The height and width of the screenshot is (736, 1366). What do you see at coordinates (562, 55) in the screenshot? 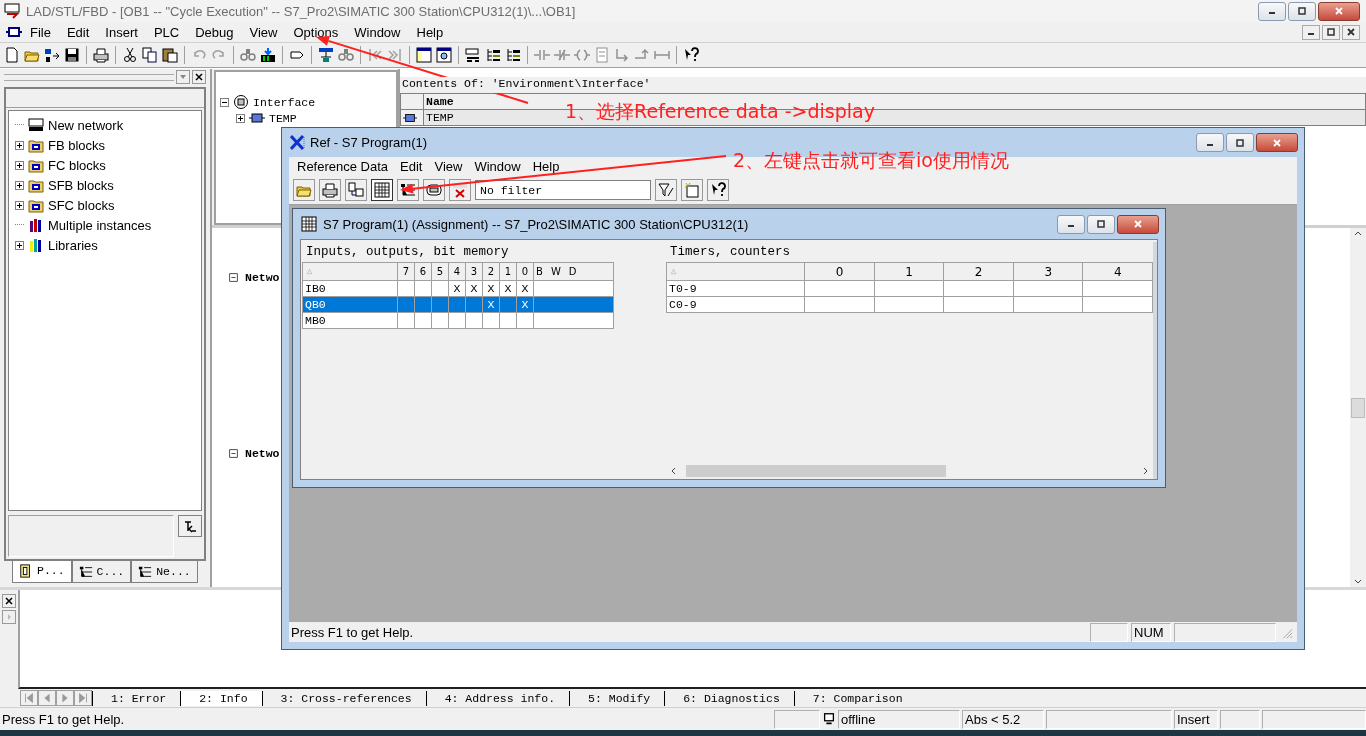
I see `nc-contact-icon` at bounding box center [562, 55].